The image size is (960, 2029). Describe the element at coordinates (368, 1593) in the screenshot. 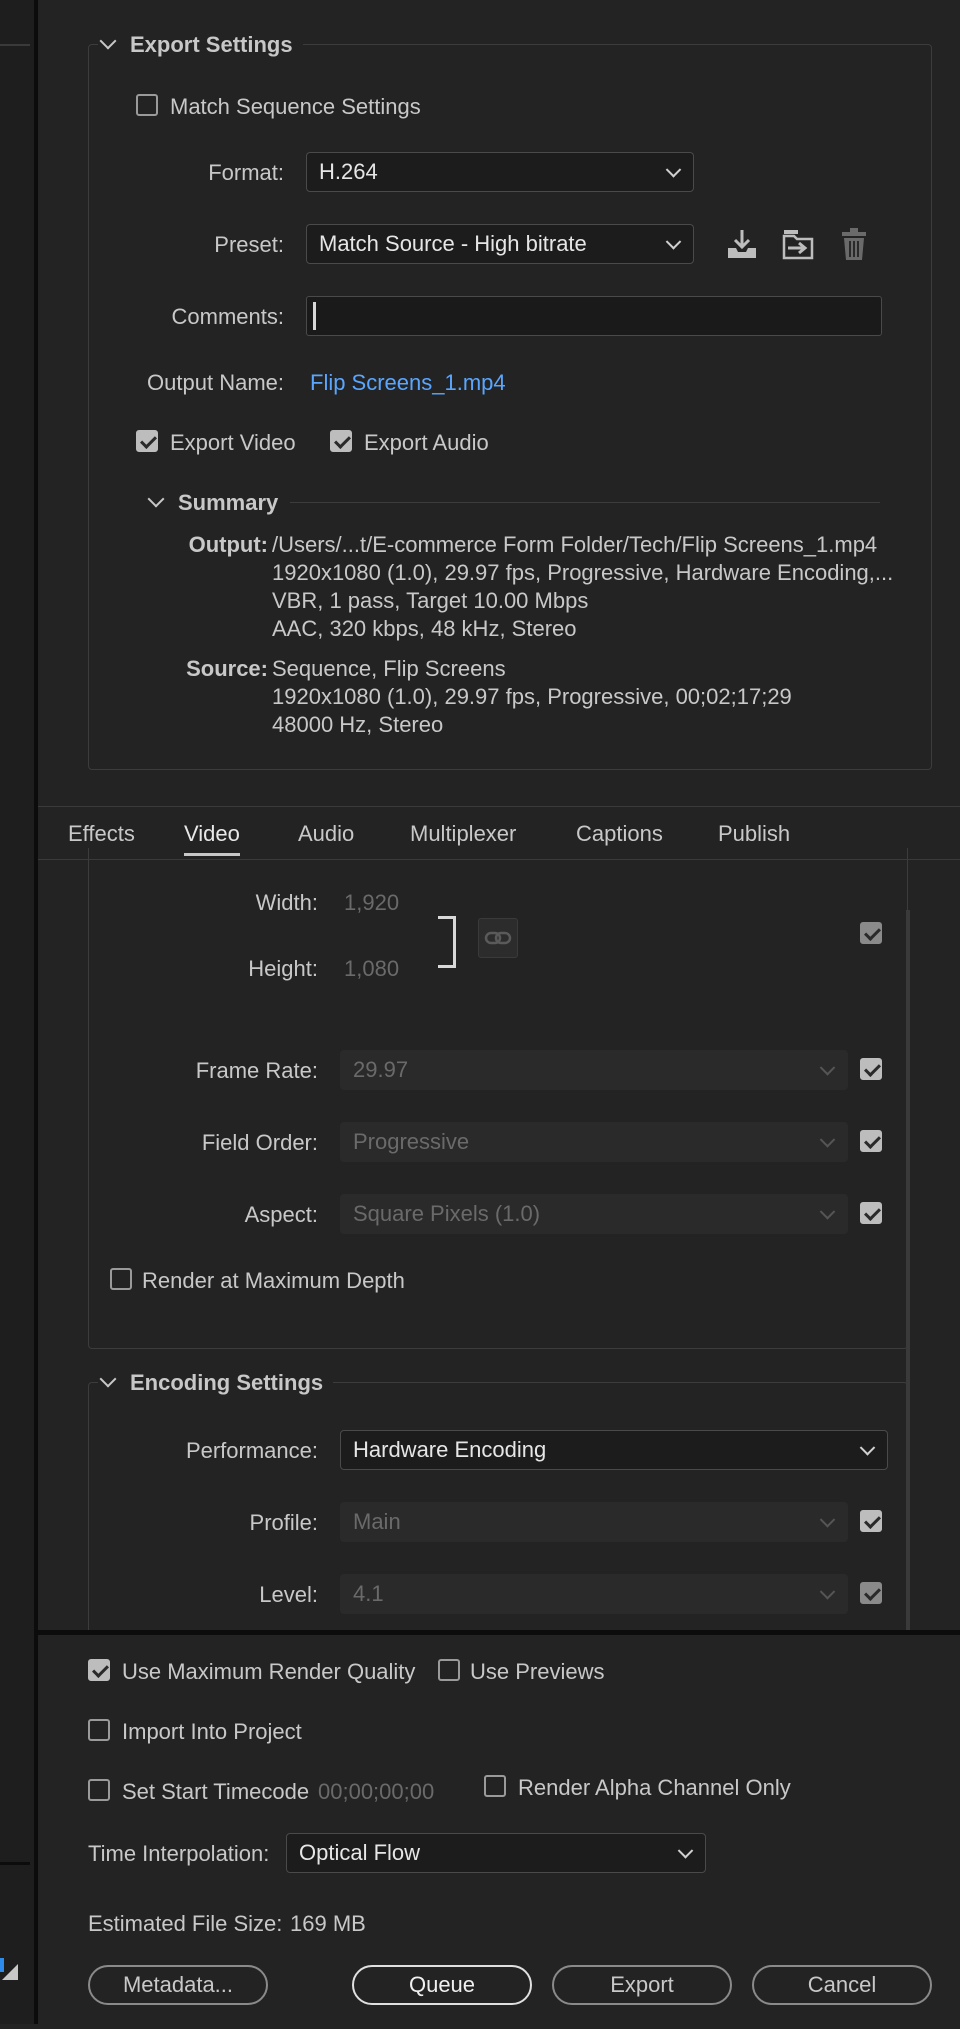

I see `level-value: 4.1` at that location.